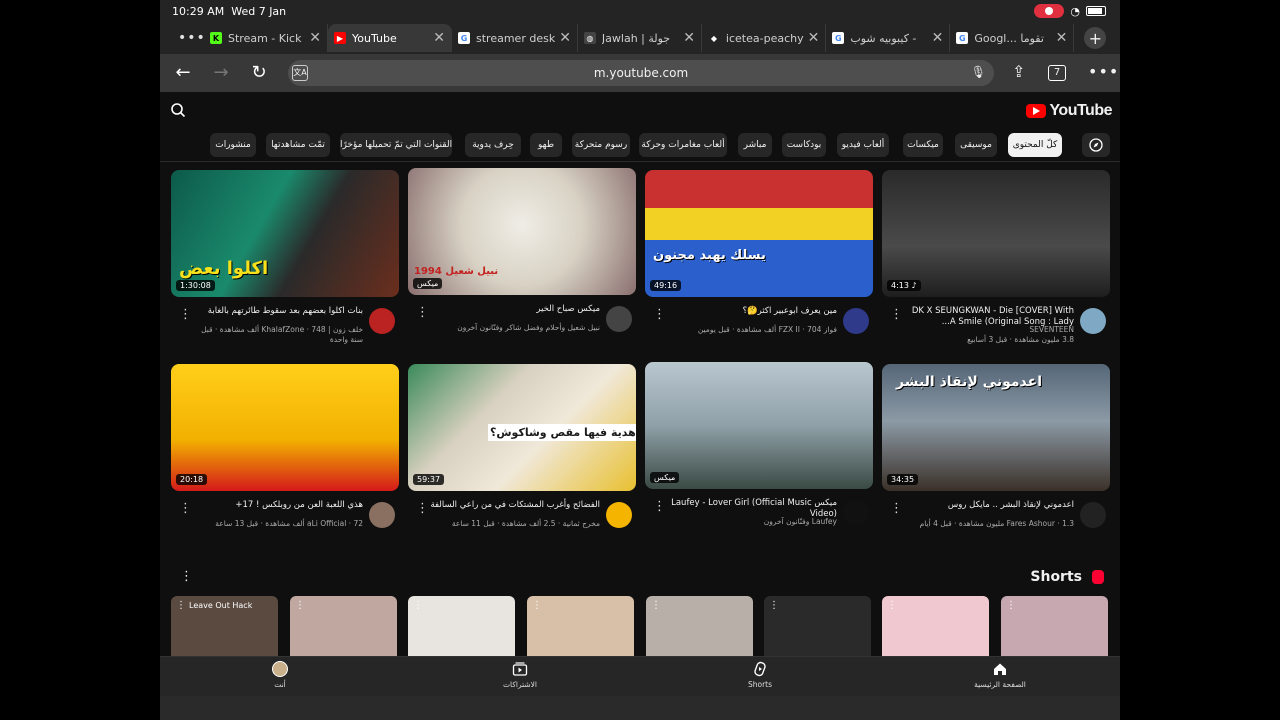  I want to click on category-chip: تمّت مشاهدتها, so click(298, 145).